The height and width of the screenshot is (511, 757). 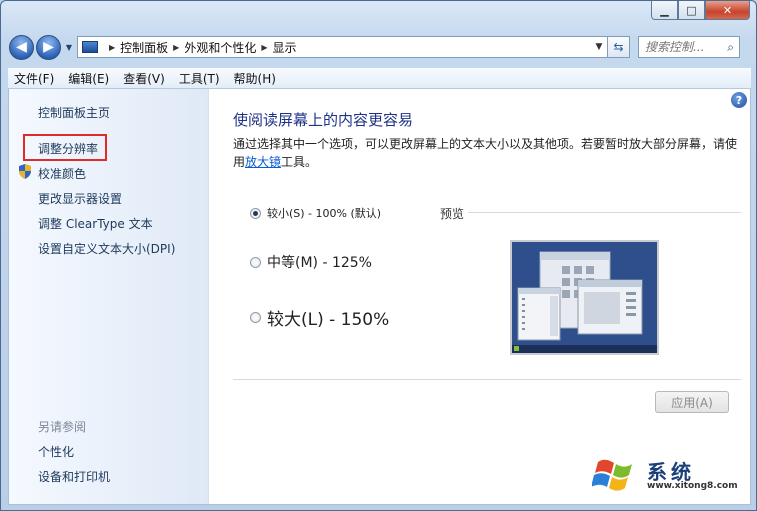 I want to click on windows-flag-icon, so click(x=611, y=475).